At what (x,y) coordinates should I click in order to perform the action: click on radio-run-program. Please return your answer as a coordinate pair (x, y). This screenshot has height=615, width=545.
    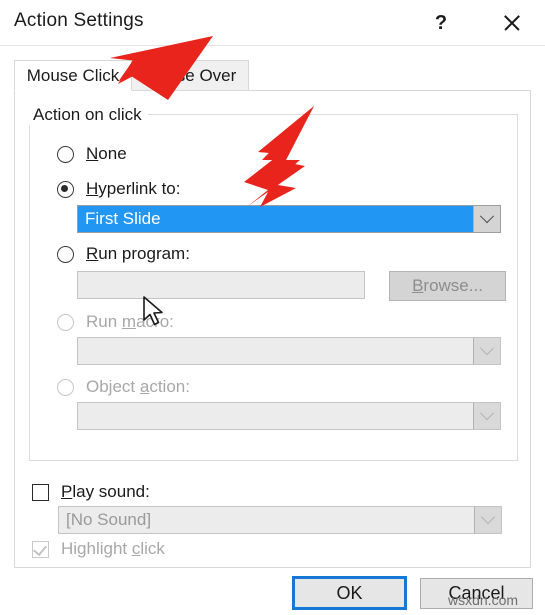
    Looking at the image, I should click on (65, 254).